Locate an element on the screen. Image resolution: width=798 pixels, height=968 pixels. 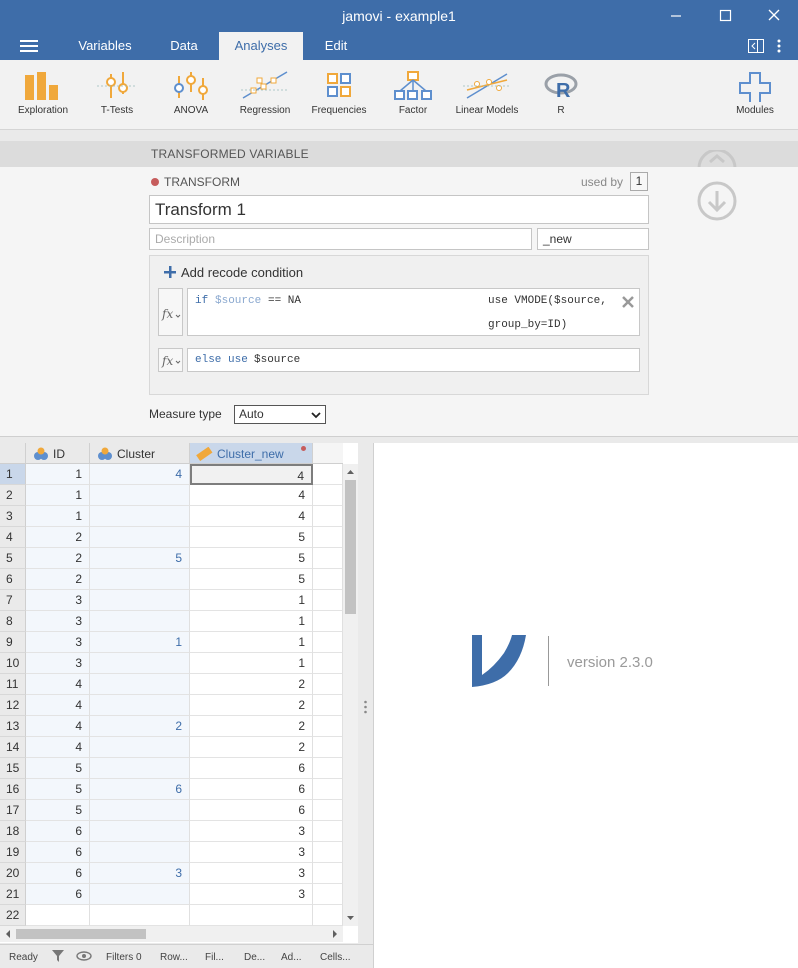
row-number: 1 is located at coordinates (13, 474).